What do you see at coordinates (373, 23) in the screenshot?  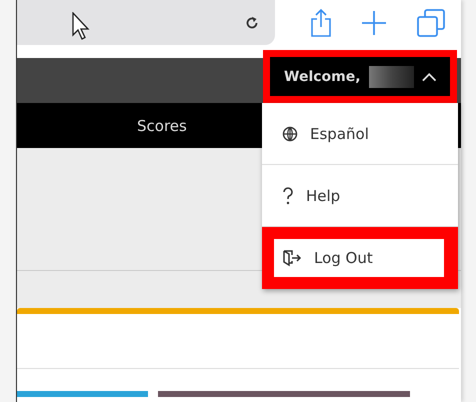 I see `plus-icon` at bounding box center [373, 23].